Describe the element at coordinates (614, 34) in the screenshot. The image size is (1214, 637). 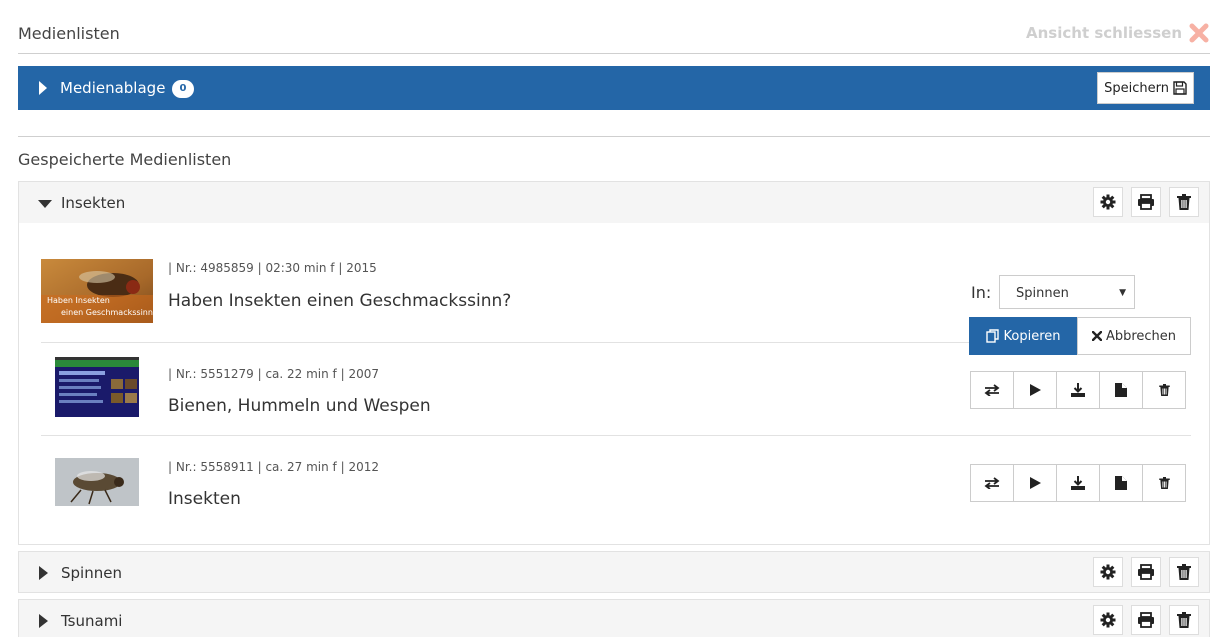
I see `page-header: Medienlisten Ansicht schliessen` at that location.